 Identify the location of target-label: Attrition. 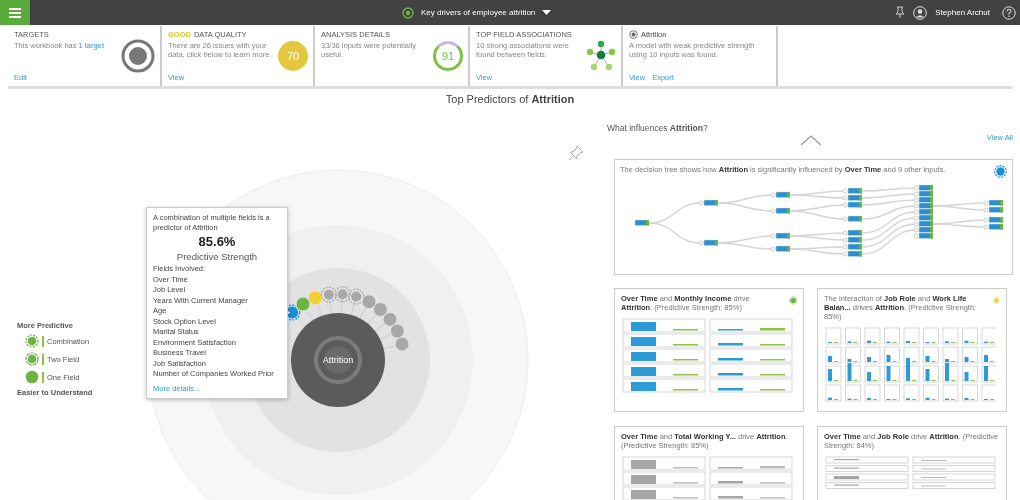
(338, 360).